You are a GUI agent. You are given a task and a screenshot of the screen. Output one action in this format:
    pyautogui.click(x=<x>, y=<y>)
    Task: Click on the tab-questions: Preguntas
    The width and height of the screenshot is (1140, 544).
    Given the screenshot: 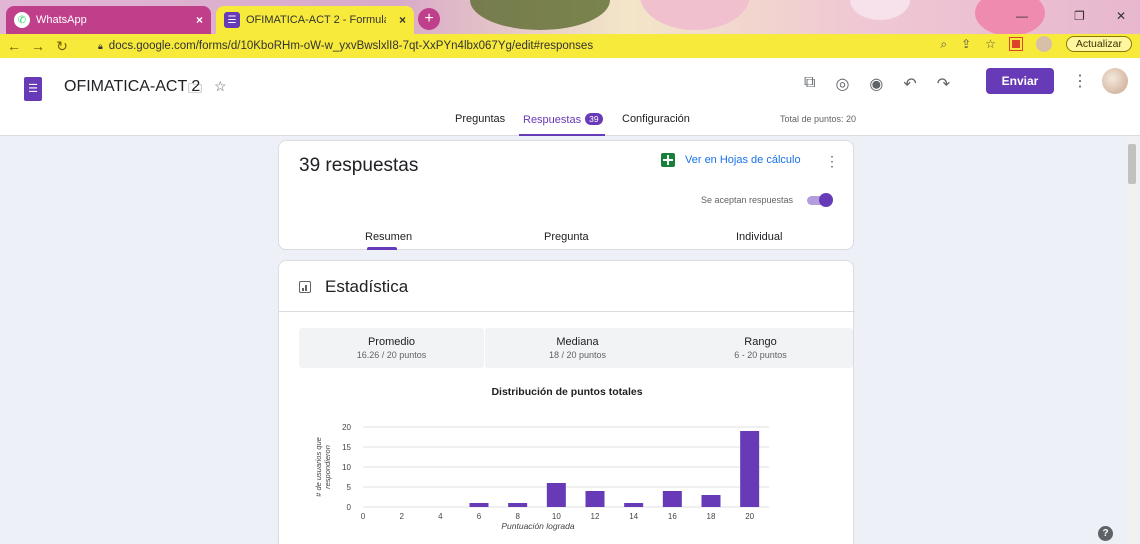 What is the action you would take?
    pyautogui.click(x=480, y=119)
    